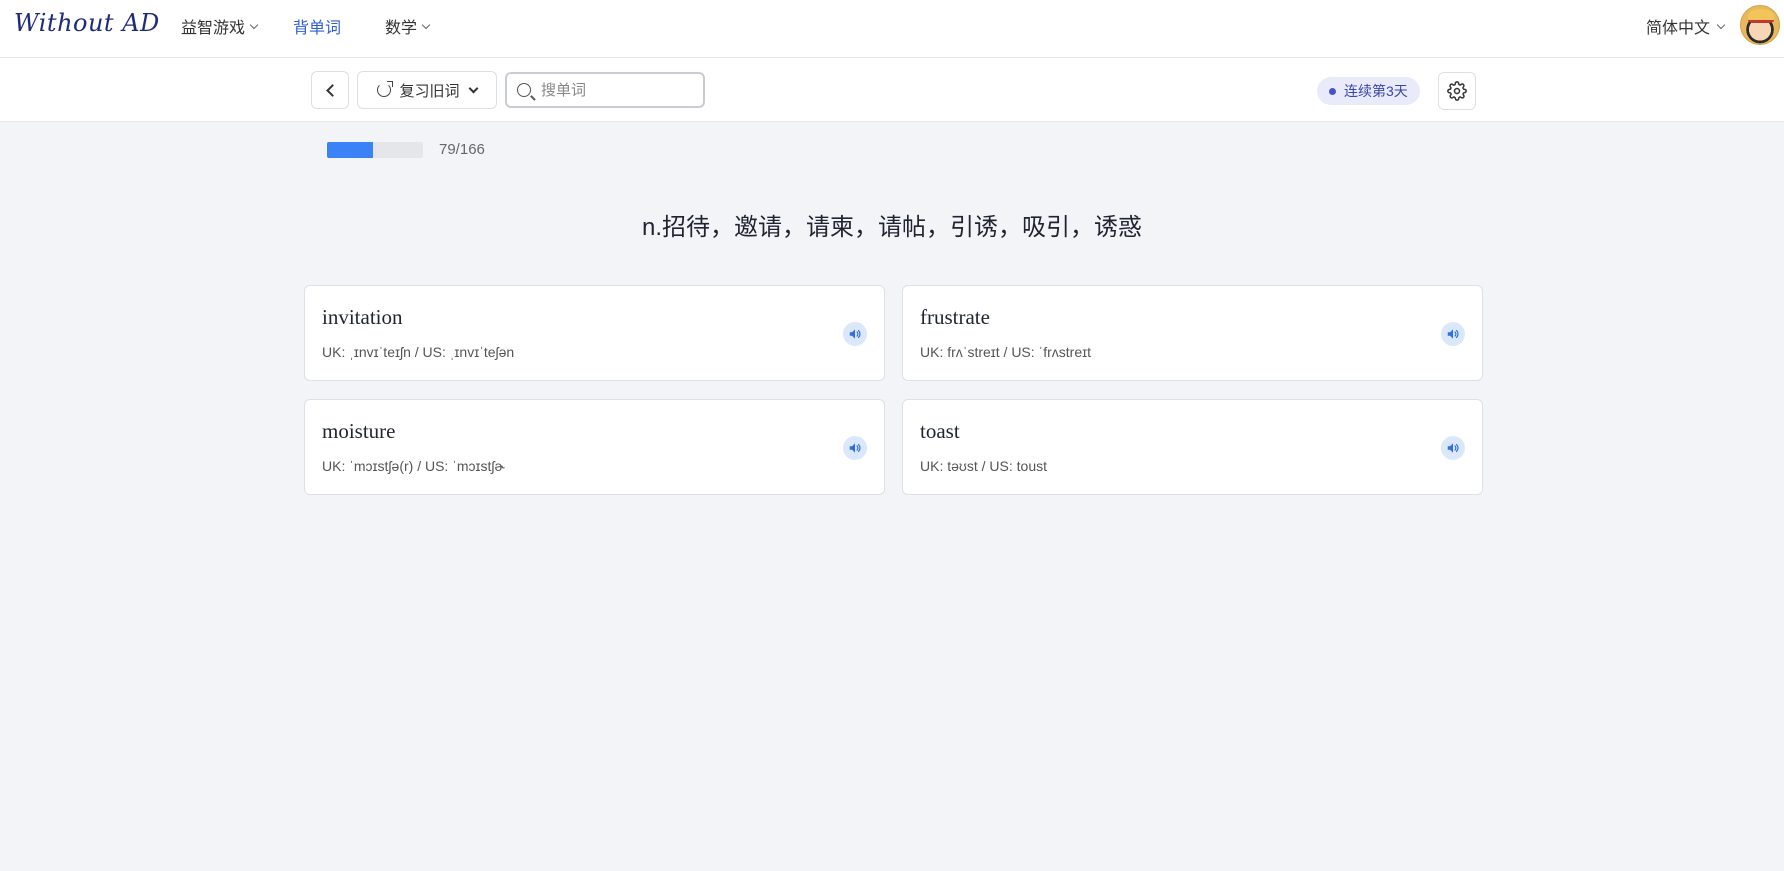 Image resolution: width=1784 pixels, height=871 pixels. Describe the element at coordinates (983, 466) in the screenshot. I see `option-phonetic: UK: təʊst / US: toust` at that location.